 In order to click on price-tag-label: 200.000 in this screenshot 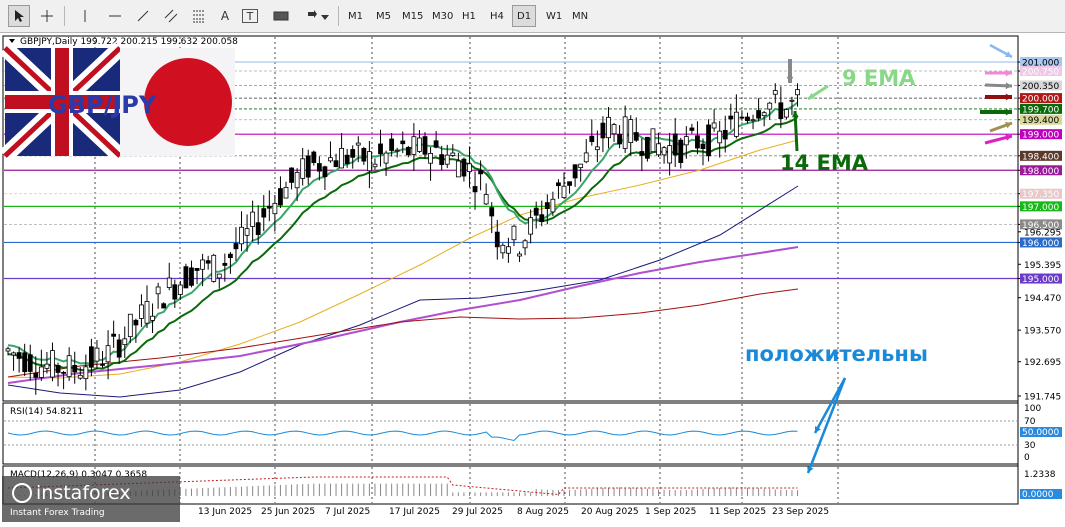, I will do `click(1040, 100)`.